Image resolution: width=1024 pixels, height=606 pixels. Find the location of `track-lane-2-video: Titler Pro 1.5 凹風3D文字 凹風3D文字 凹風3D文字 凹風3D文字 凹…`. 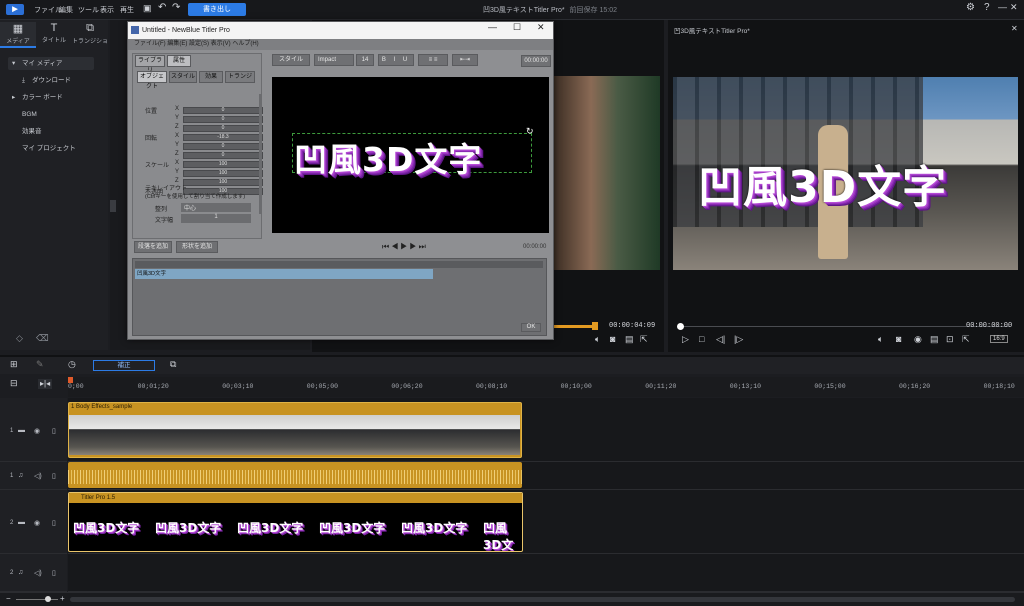

track-lane-2-video: Titler Pro 1.5 凹風3D文字 凹風3D文字 凹風3D文字 凹風3D文字 凹… is located at coordinates (546, 522).